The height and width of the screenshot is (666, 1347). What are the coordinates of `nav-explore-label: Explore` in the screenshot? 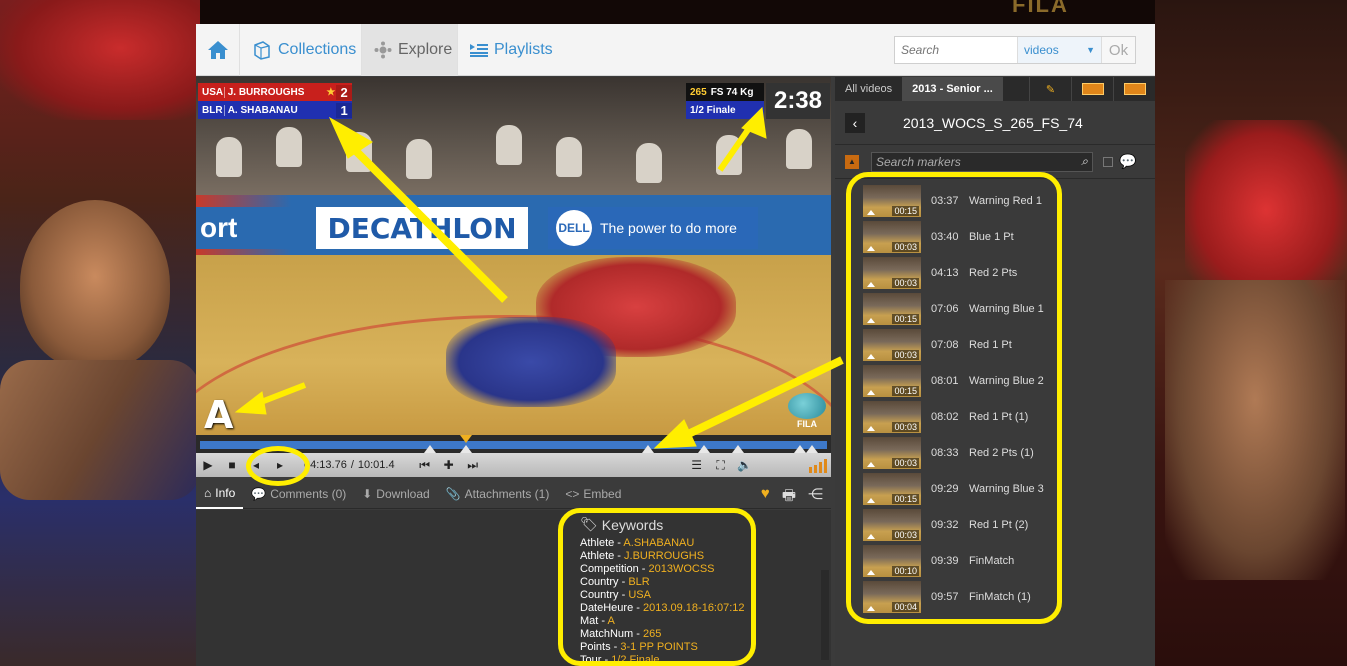 It's located at (425, 49).